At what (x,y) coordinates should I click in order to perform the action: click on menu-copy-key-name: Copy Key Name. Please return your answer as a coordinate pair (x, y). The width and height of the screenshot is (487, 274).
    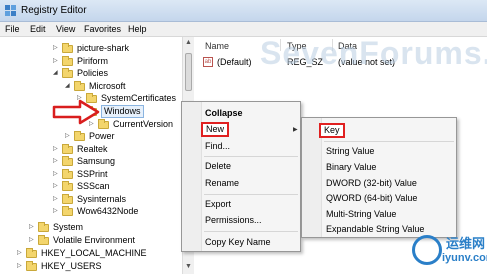
    Looking at the image, I should click on (238, 242).